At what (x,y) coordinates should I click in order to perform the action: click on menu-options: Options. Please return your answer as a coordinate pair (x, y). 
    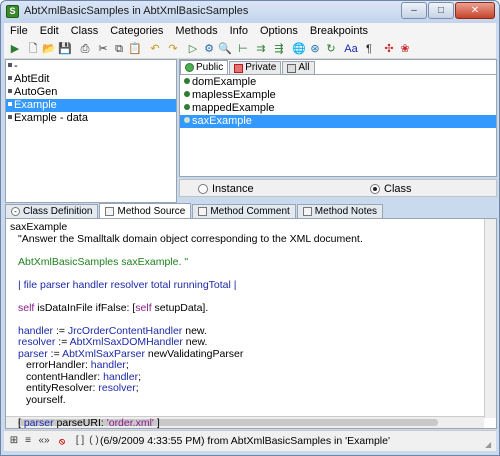
    Looking at the image, I should click on (279, 31).